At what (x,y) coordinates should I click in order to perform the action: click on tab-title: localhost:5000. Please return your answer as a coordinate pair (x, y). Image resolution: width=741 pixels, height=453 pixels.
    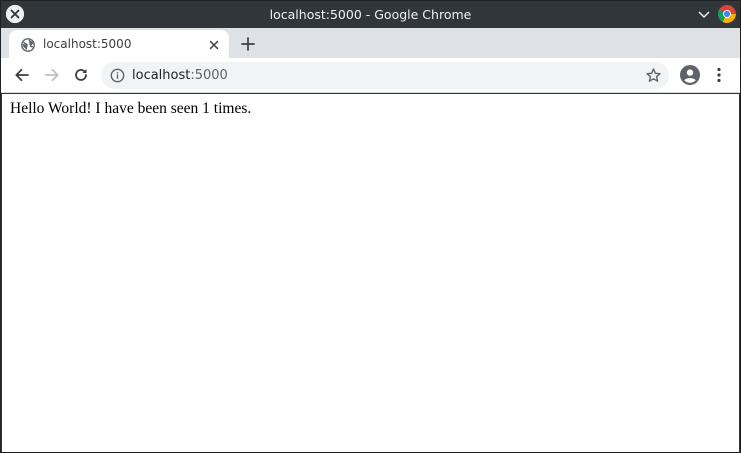
    Looking at the image, I should click on (87, 44).